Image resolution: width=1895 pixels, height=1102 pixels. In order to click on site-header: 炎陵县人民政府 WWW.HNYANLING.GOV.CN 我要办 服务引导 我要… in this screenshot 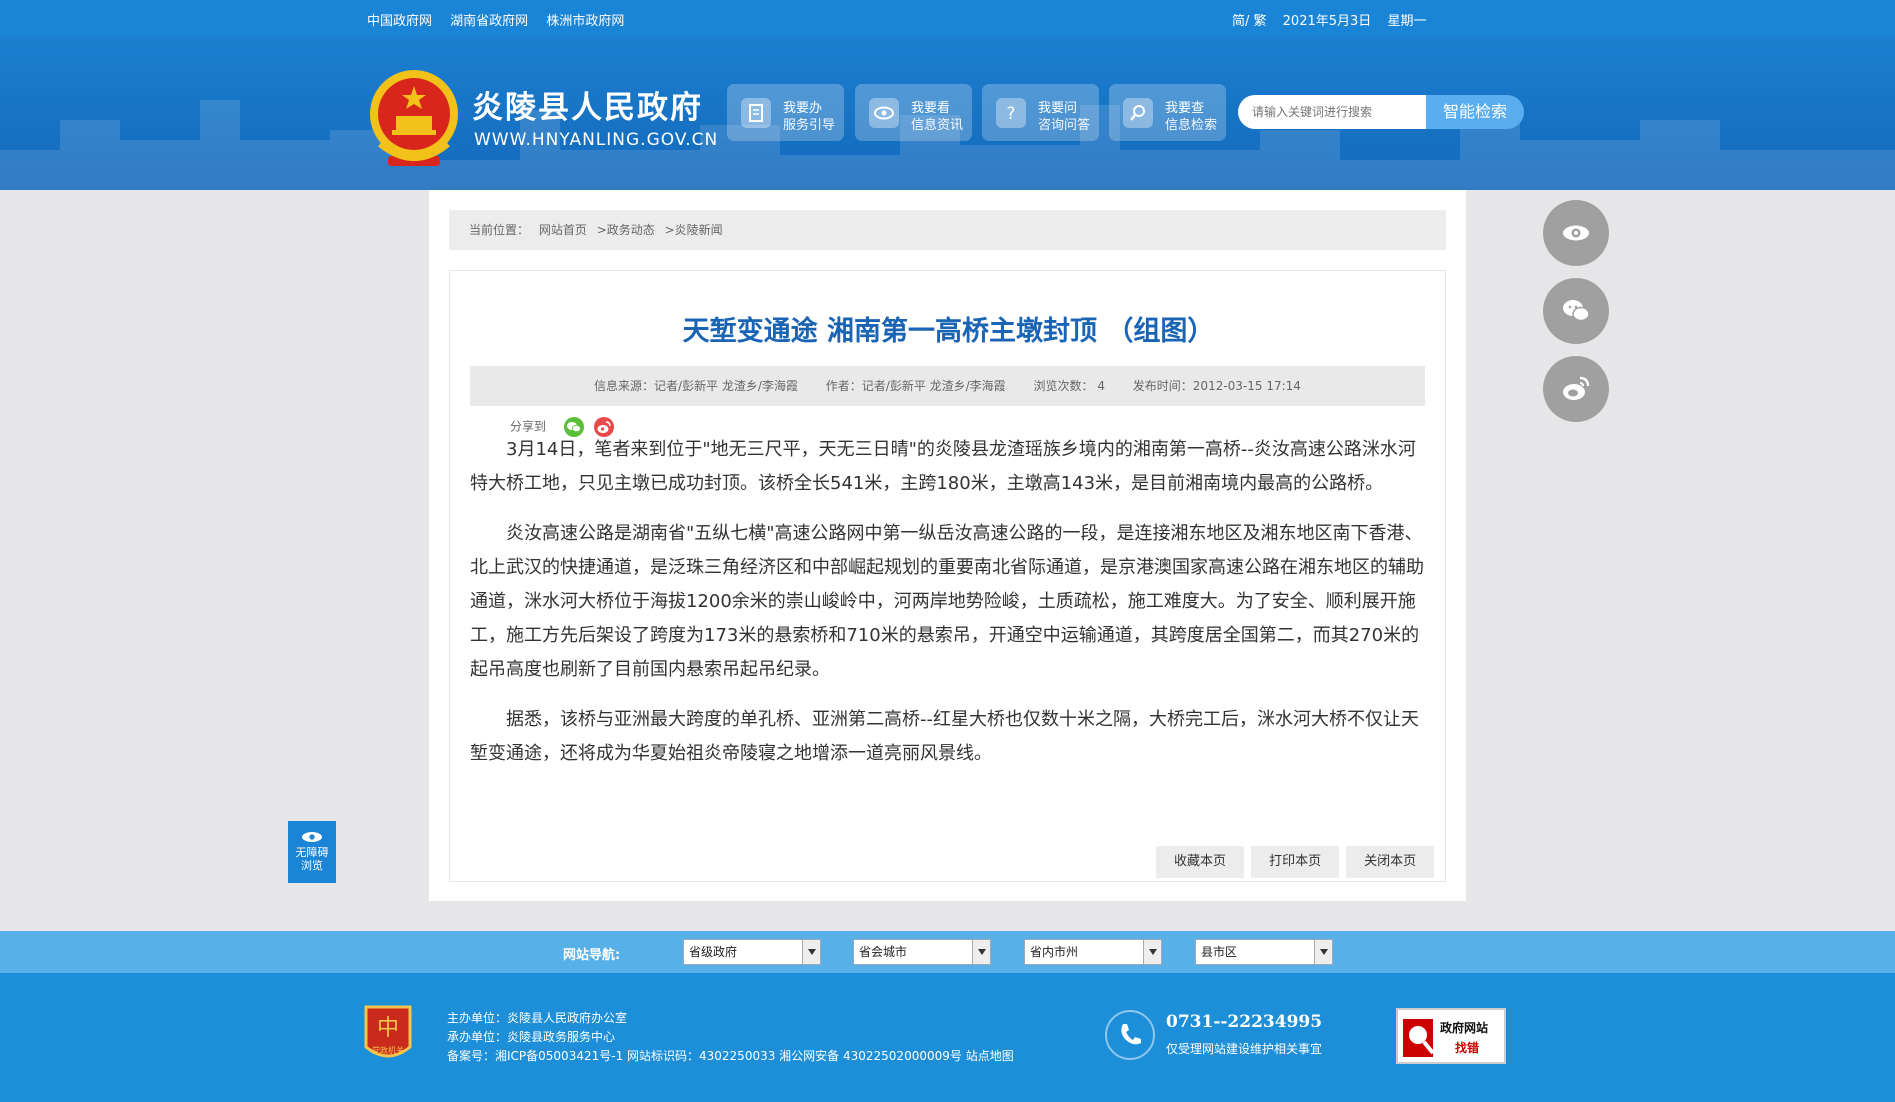, I will do `click(947, 113)`.